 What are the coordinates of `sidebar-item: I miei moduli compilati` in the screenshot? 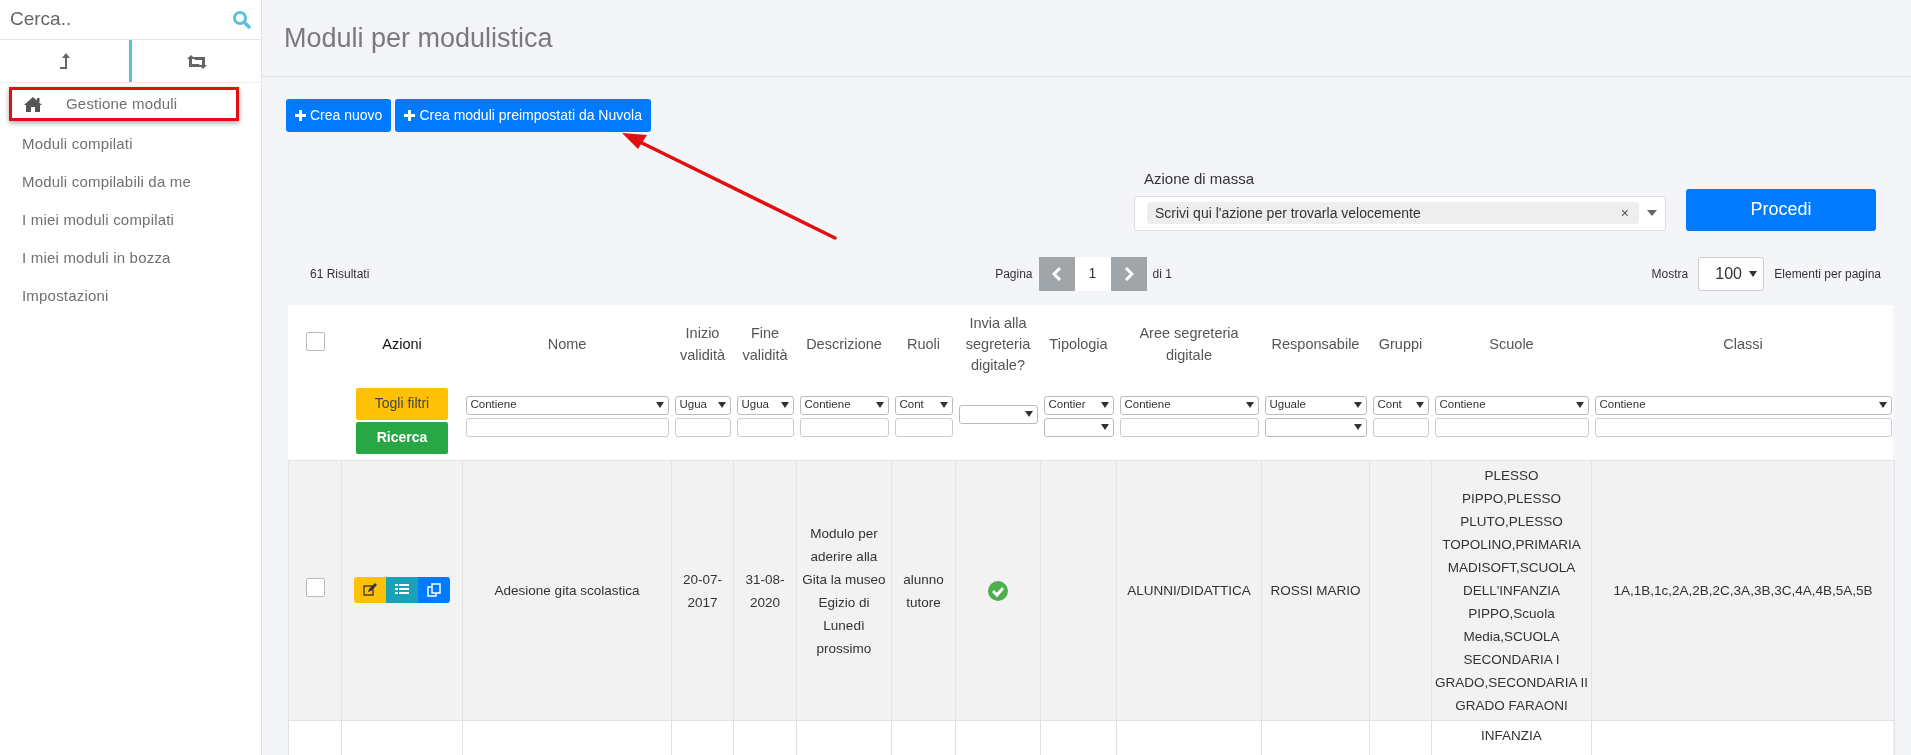 It's located at (130, 220).